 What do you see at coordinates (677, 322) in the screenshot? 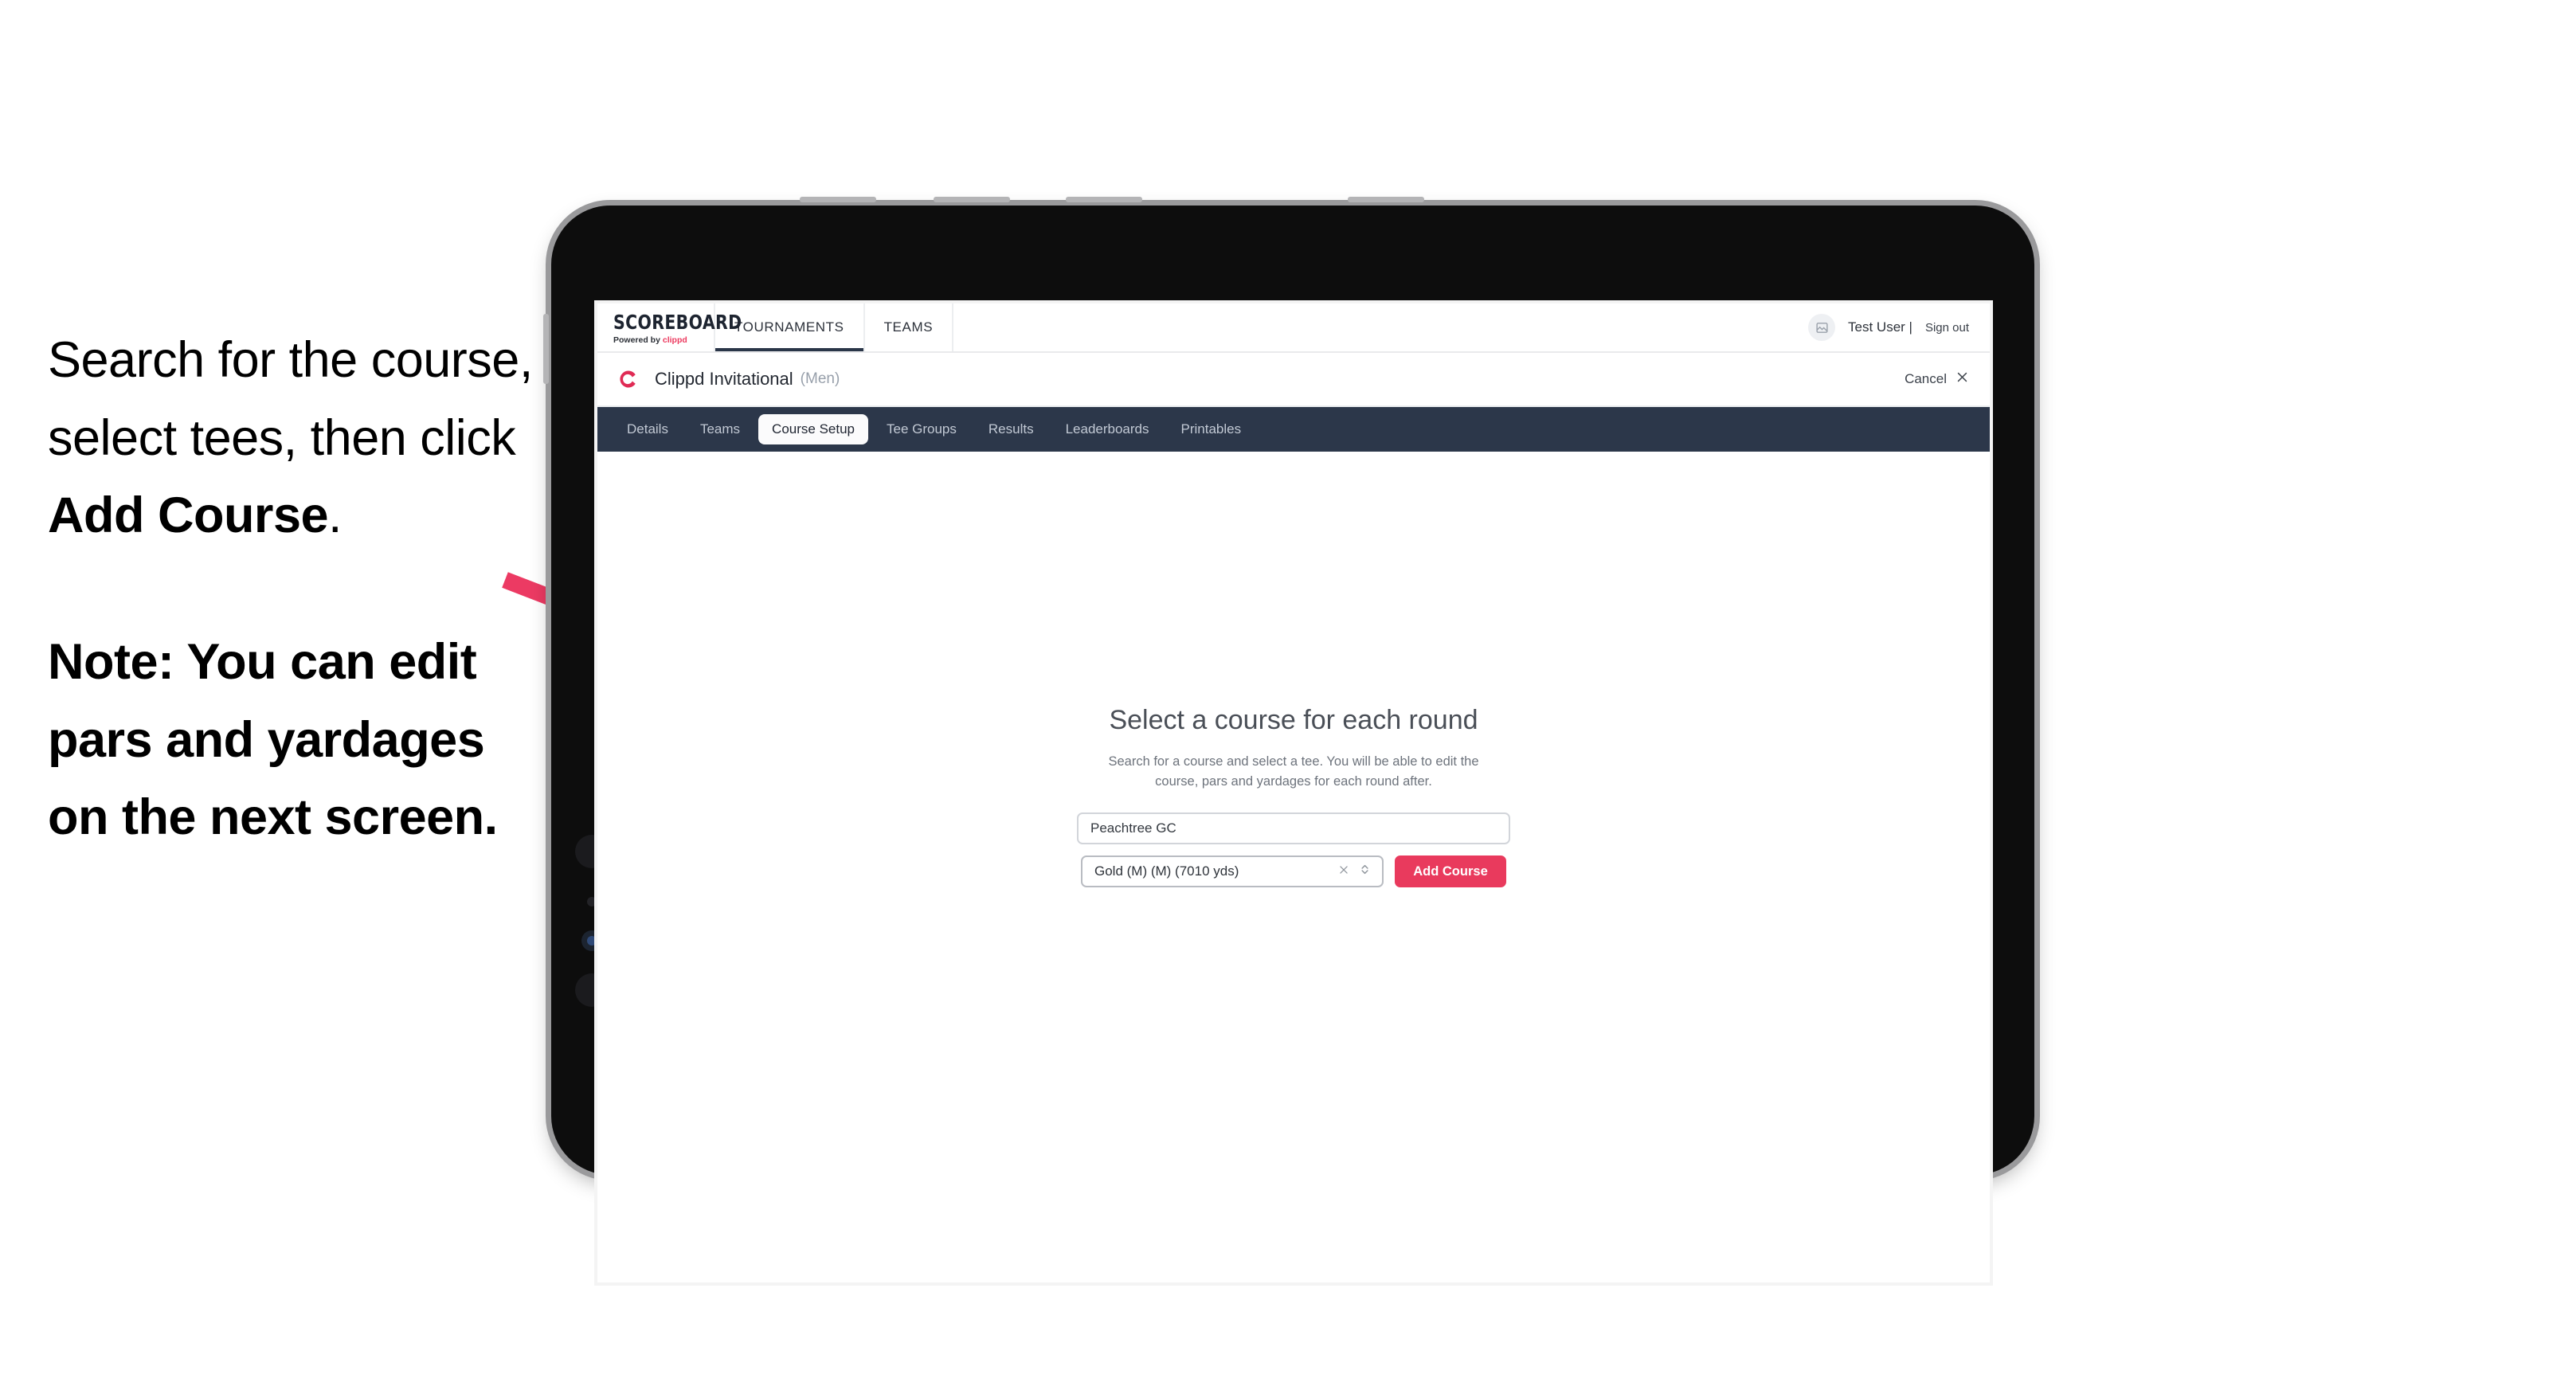
I see `brand-title: SCOREBOARD` at bounding box center [677, 322].